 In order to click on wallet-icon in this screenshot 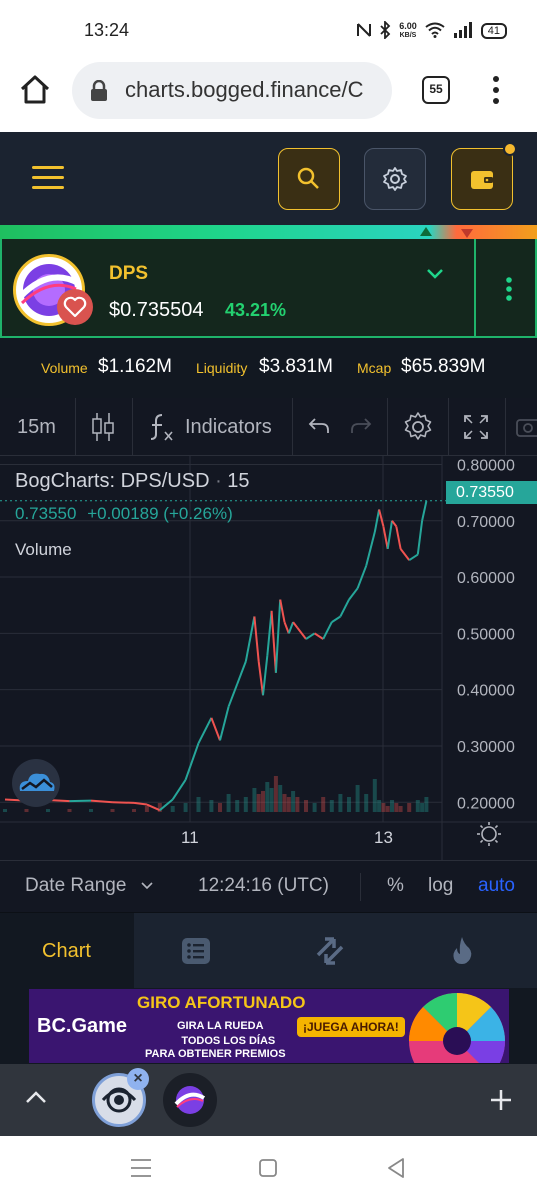, I will do `click(482, 180)`.